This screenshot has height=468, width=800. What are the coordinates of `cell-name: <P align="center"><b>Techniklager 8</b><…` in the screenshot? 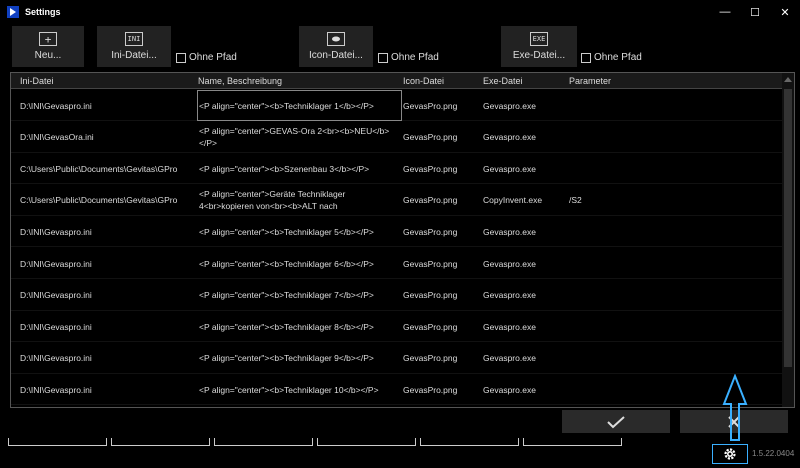 It's located at (299, 326).